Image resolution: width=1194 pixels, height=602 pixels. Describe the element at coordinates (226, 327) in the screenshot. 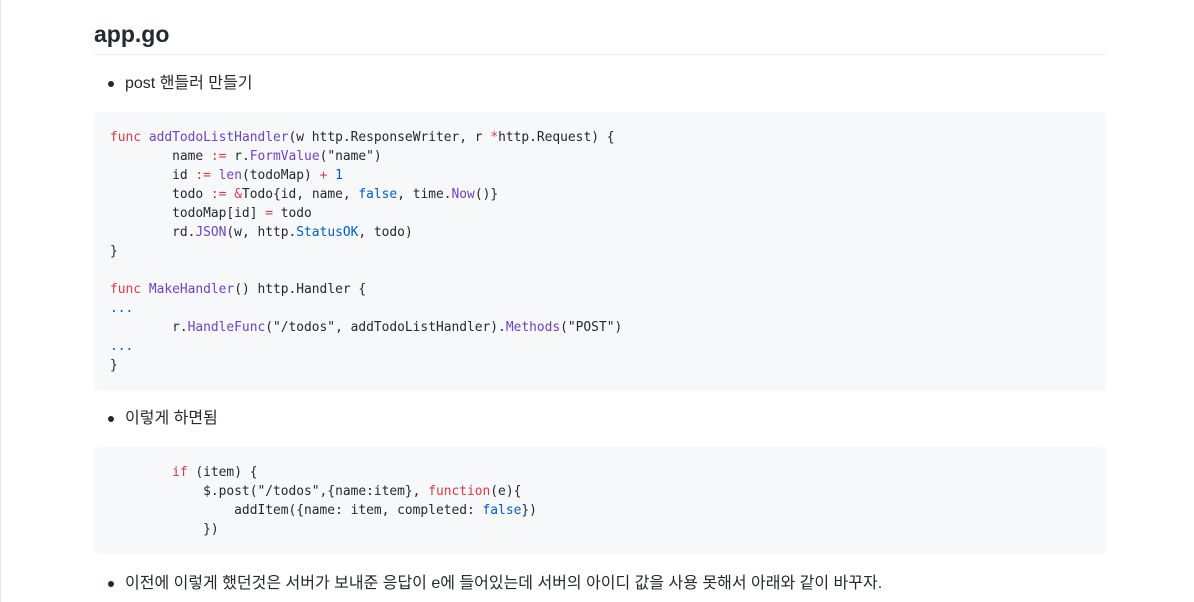

I see `code-token: HandleFunc` at that location.